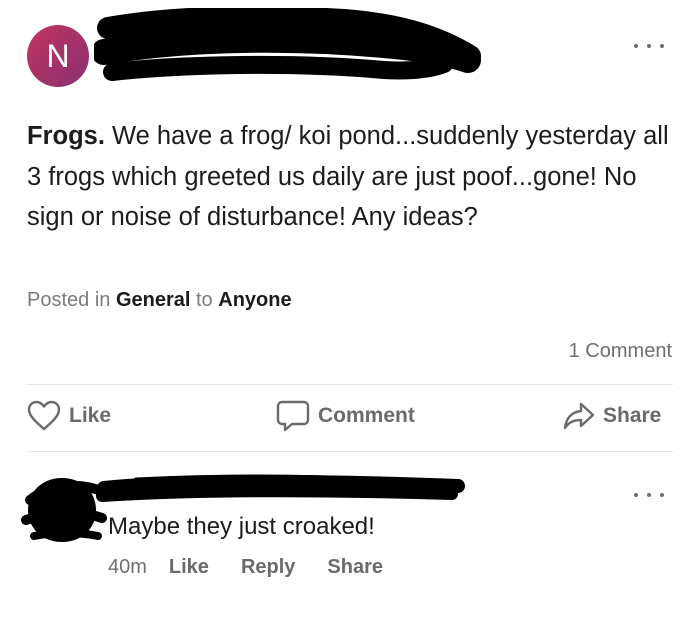 Image resolution: width=700 pixels, height=623 pixels. I want to click on like-button: Like, so click(69, 416).